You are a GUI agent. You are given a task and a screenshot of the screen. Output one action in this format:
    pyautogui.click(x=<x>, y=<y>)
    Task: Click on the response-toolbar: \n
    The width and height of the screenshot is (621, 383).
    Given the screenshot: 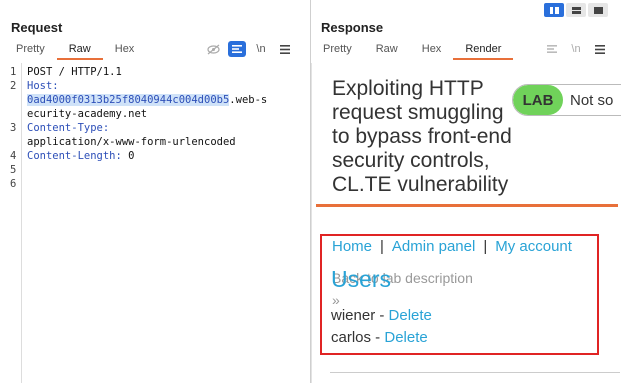 What is the action you would take?
    pyautogui.click(x=576, y=49)
    